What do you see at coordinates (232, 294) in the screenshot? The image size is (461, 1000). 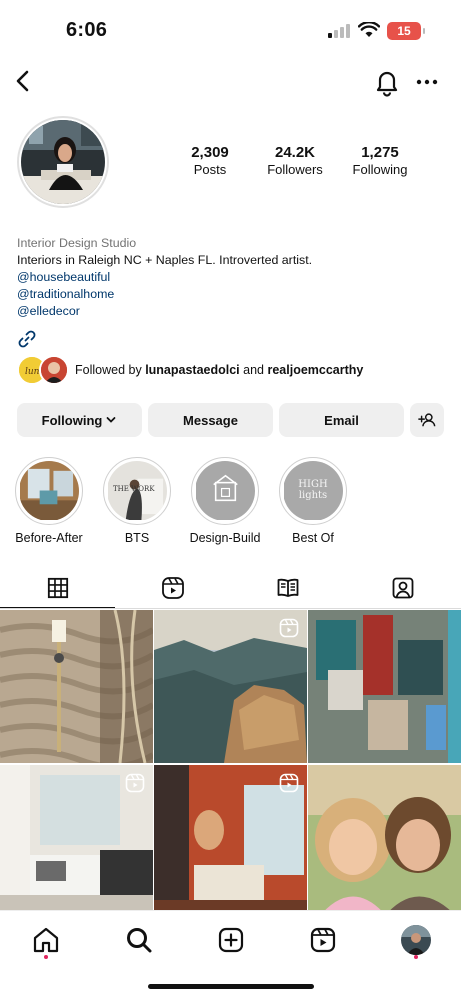 I see `bio-mention-traditionalhome: @traditionalhome` at bounding box center [232, 294].